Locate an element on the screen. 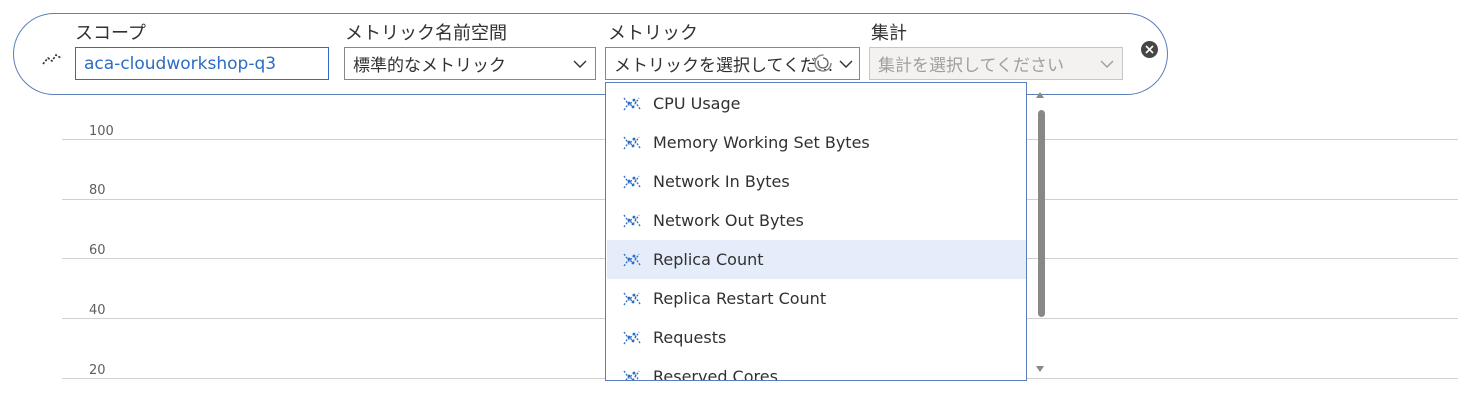  metric-option: Network In Bytes is located at coordinates (816, 181).